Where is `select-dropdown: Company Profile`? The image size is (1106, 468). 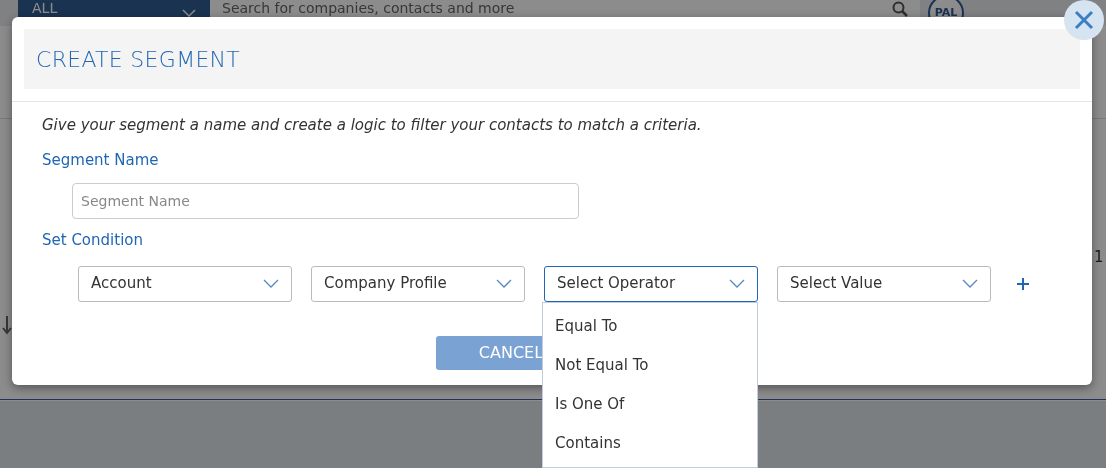
select-dropdown: Company Profile is located at coordinates (418, 283).